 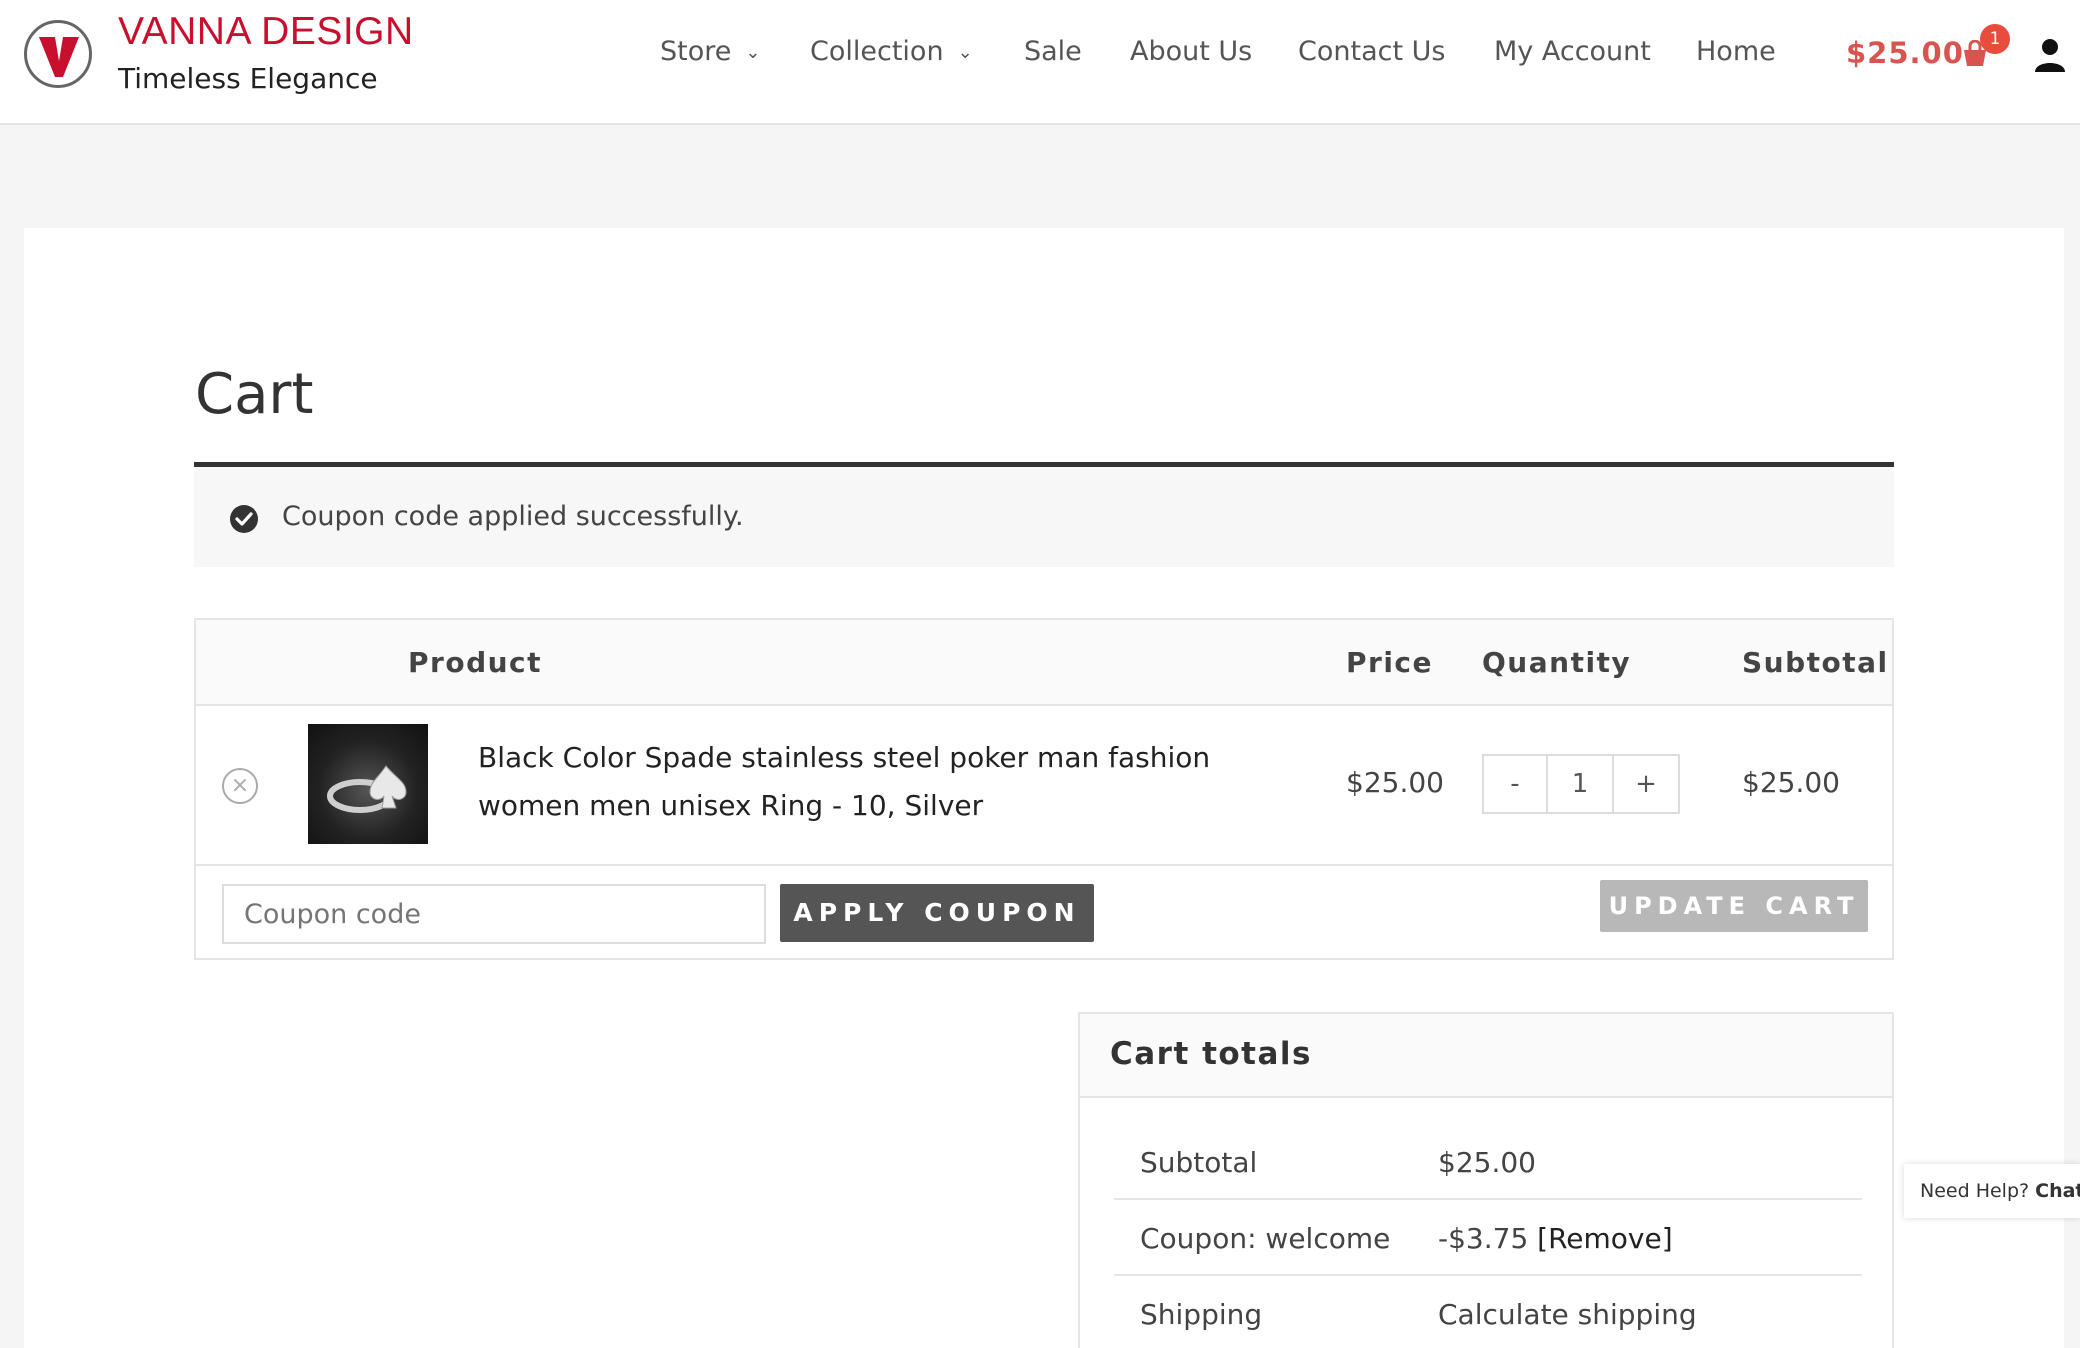 I want to click on nav-item-store: Store ⌄, so click(x=710, y=51).